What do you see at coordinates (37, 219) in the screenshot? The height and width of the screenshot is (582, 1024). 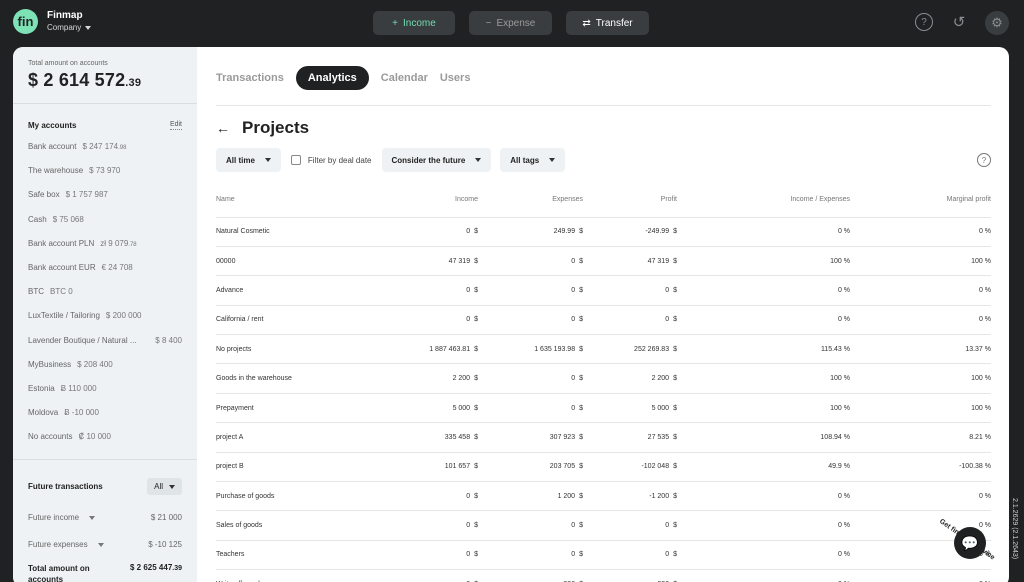 I see `account-name: Cash` at bounding box center [37, 219].